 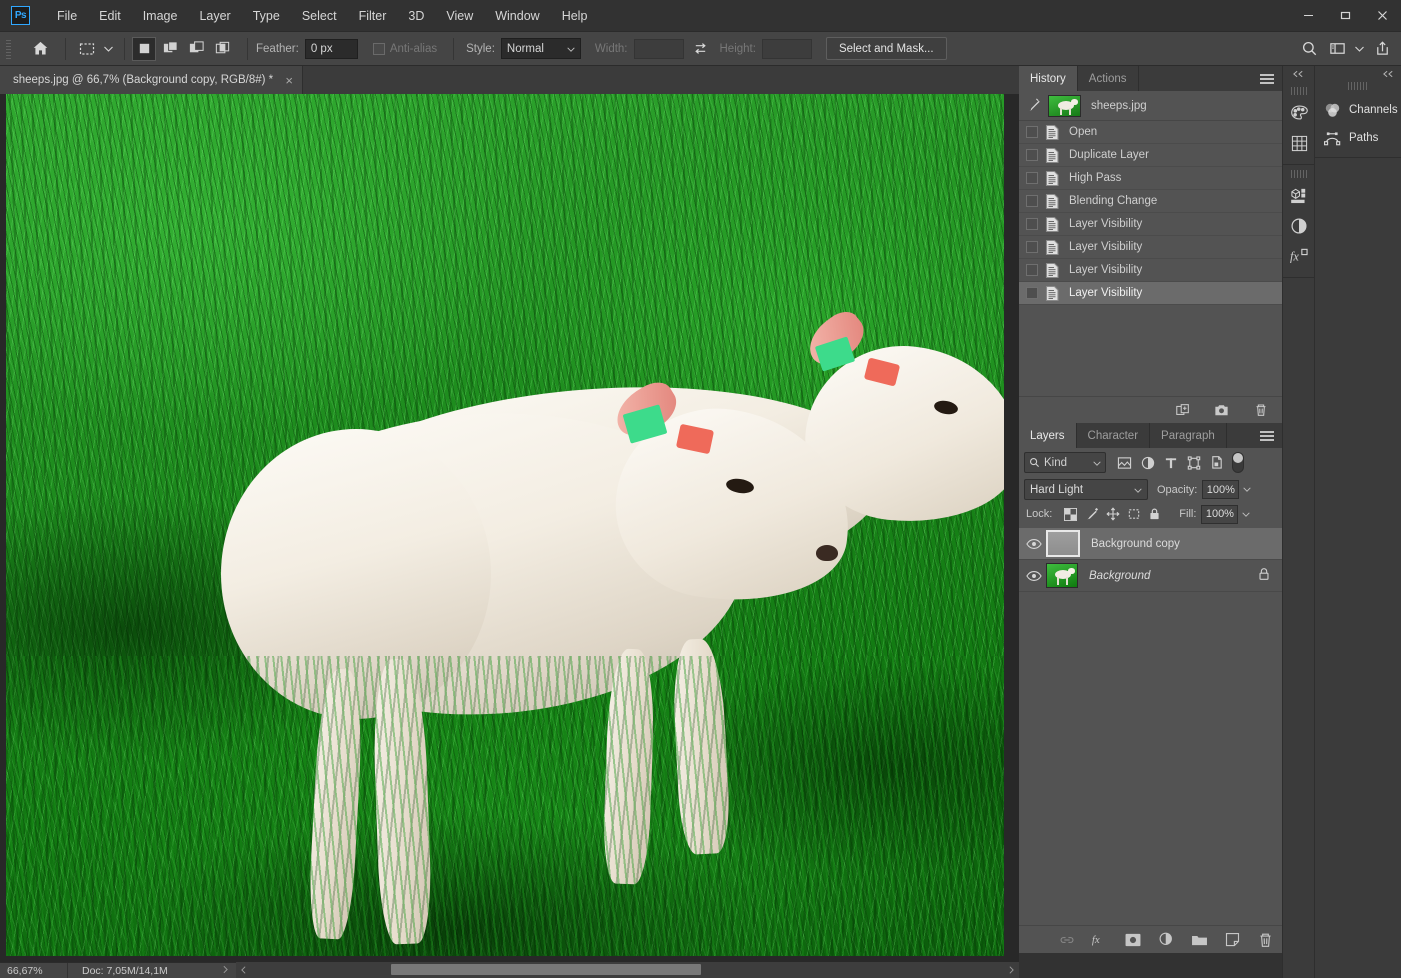 What do you see at coordinates (1382, 15) in the screenshot?
I see `close-button` at bounding box center [1382, 15].